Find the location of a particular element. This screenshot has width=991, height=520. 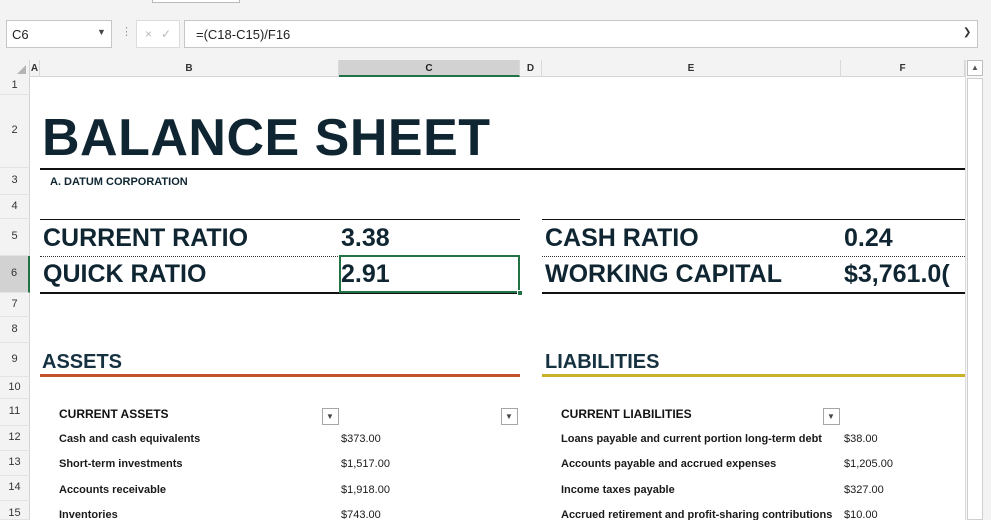

formula-bar: C6 ▼ ⋮ × ✓ =(C18-C15)/F16 ❯ is located at coordinates (495, 34).